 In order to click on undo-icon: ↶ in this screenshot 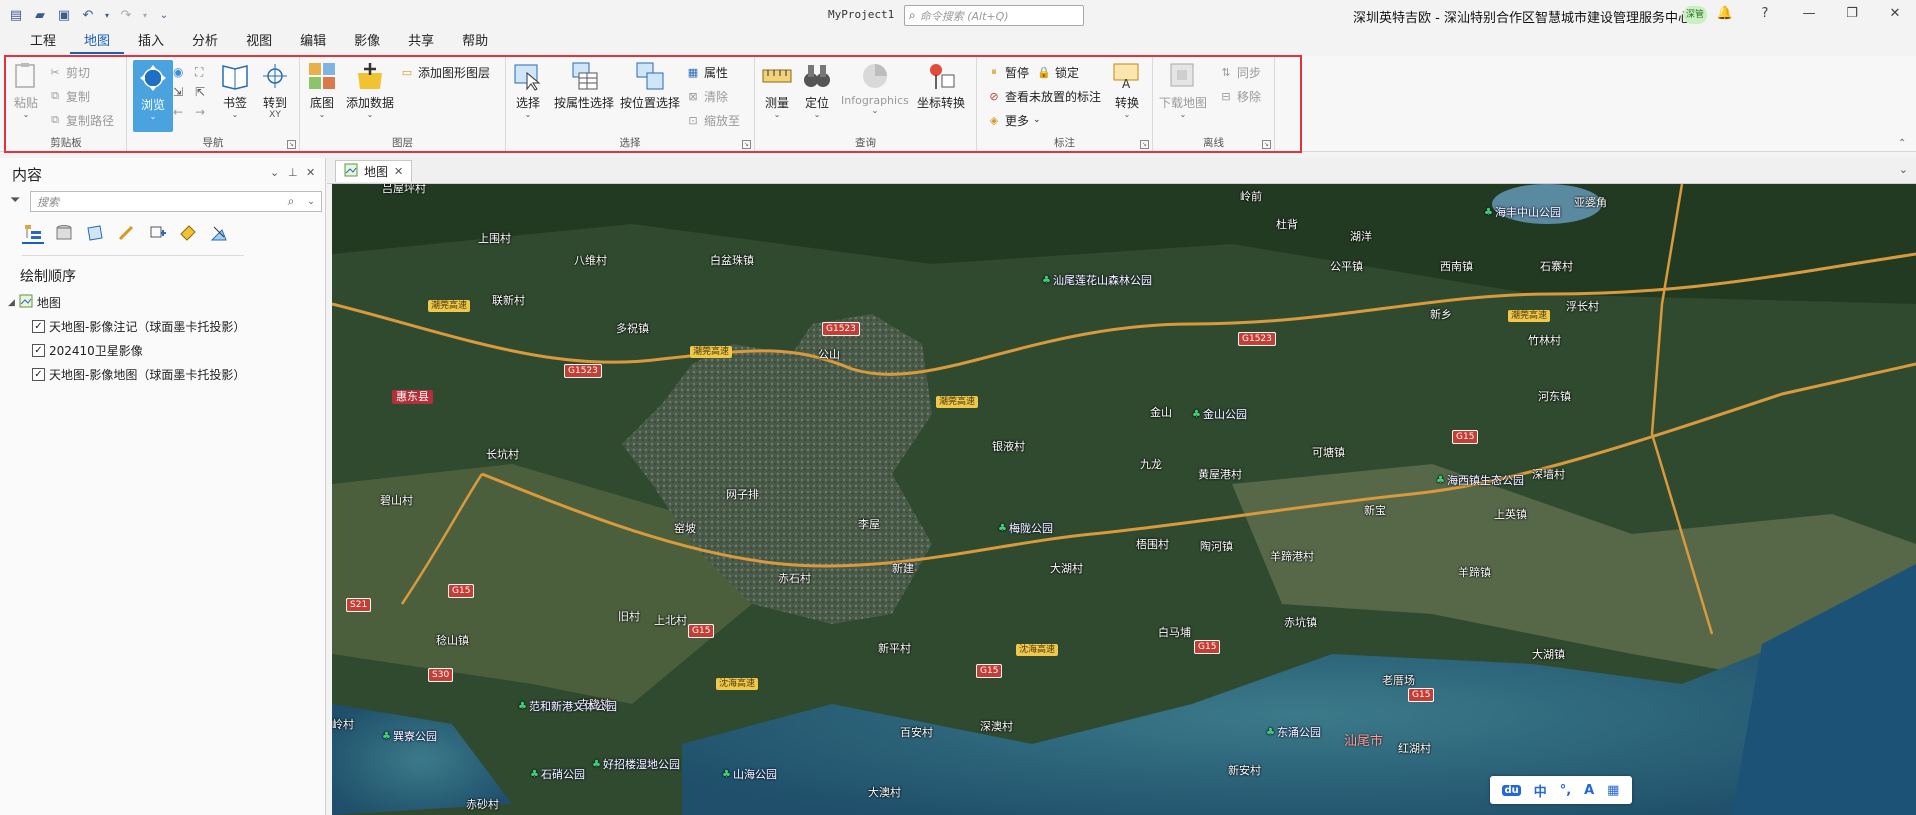, I will do `click(88, 15)`.